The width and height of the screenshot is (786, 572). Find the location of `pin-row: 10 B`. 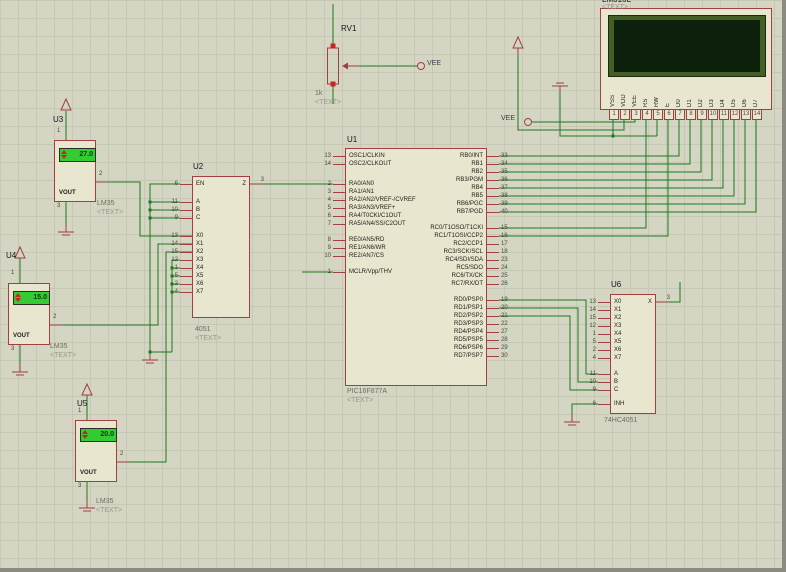

pin-row: 10 B is located at coordinates (622, 382).